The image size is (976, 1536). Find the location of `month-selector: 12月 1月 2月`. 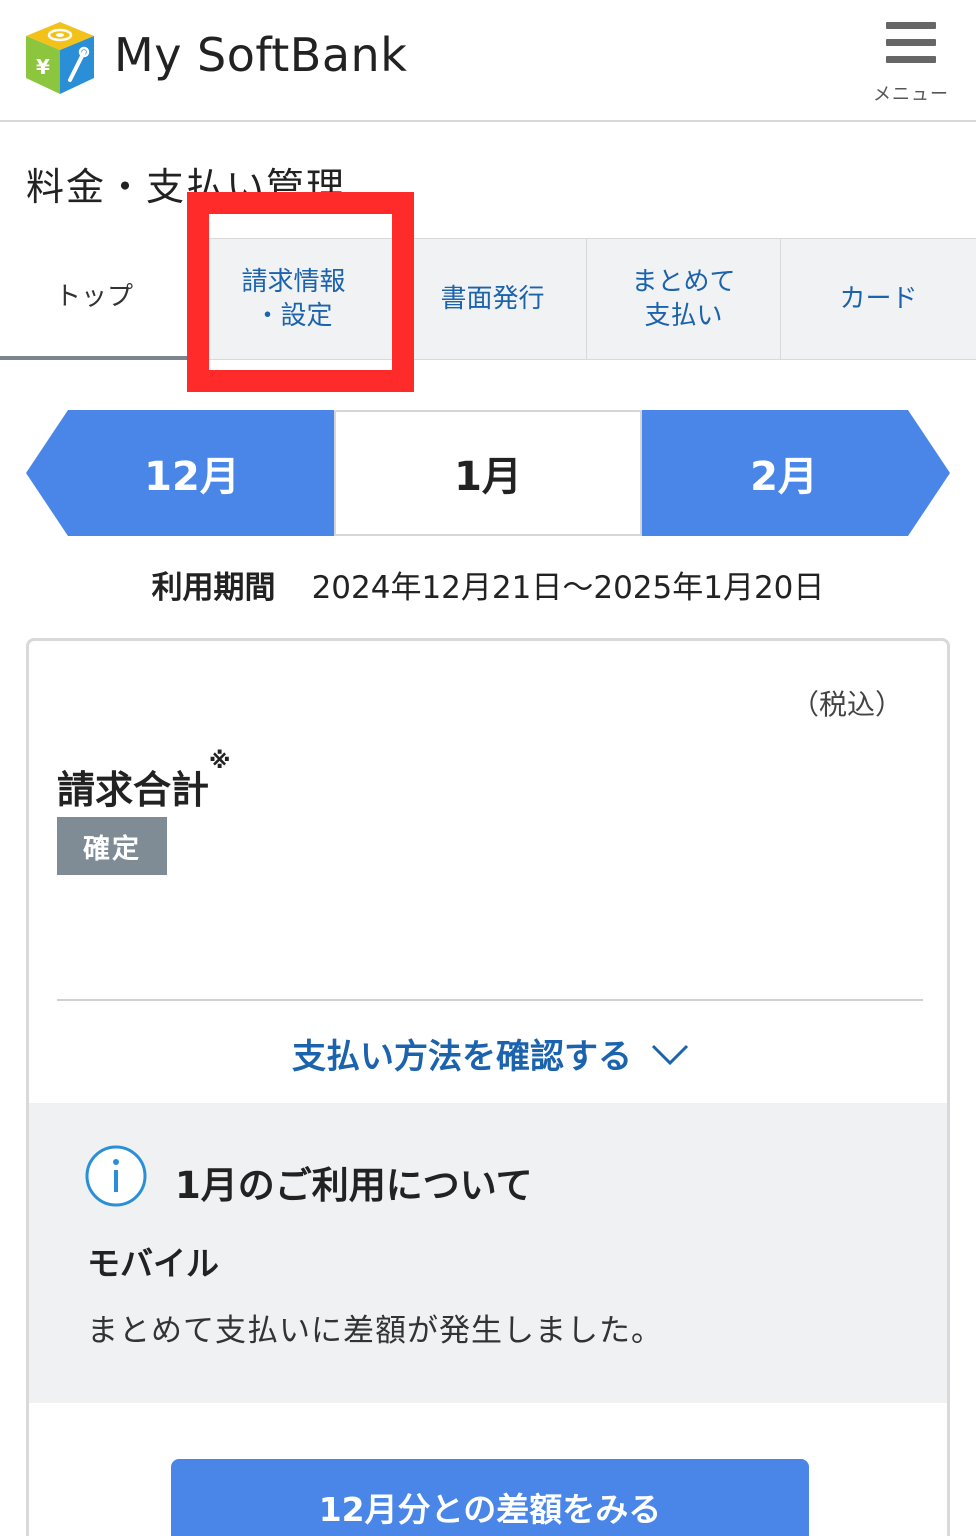

month-selector: 12月 1月 2月 is located at coordinates (488, 473).